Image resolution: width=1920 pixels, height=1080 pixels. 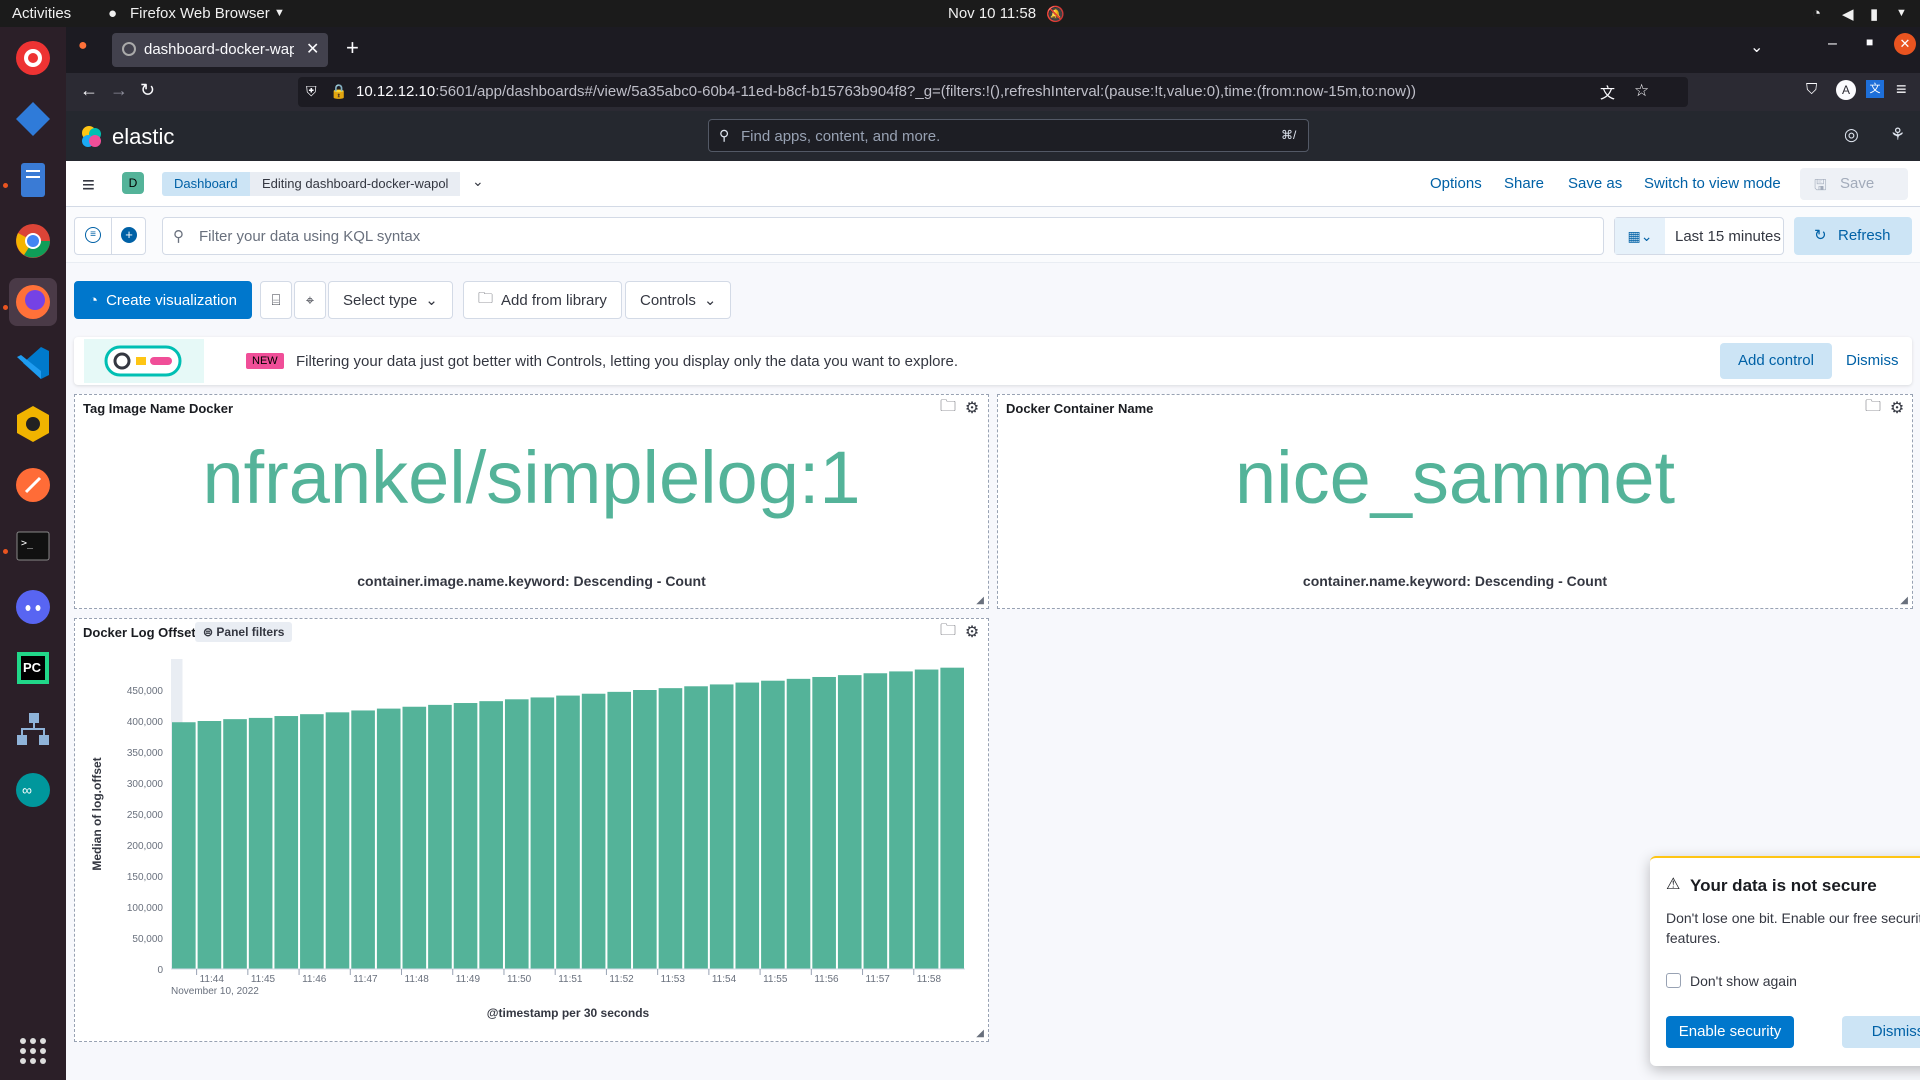 What do you see at coordinates (1874, 14) in the screenshot?
I see `battery-icon: ▮` at bounding box center [1874, 14].